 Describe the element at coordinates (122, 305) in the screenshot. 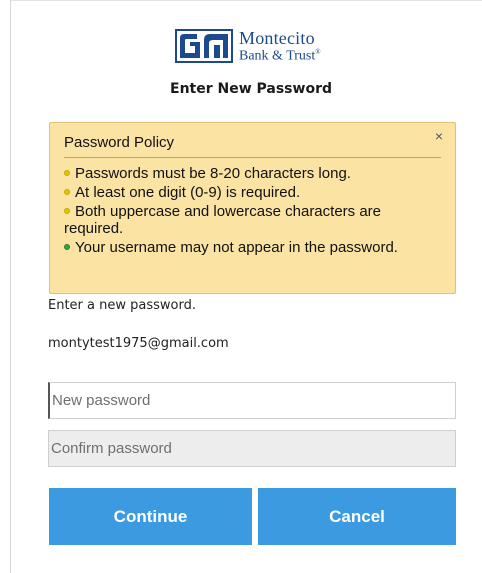

I see `instruction-text: Enter a new password.` at that location.